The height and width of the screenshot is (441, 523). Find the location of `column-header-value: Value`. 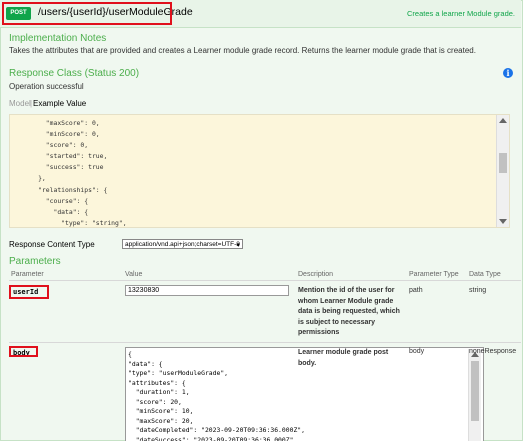

column-header-value: Value is located at coordinates (134, 274).